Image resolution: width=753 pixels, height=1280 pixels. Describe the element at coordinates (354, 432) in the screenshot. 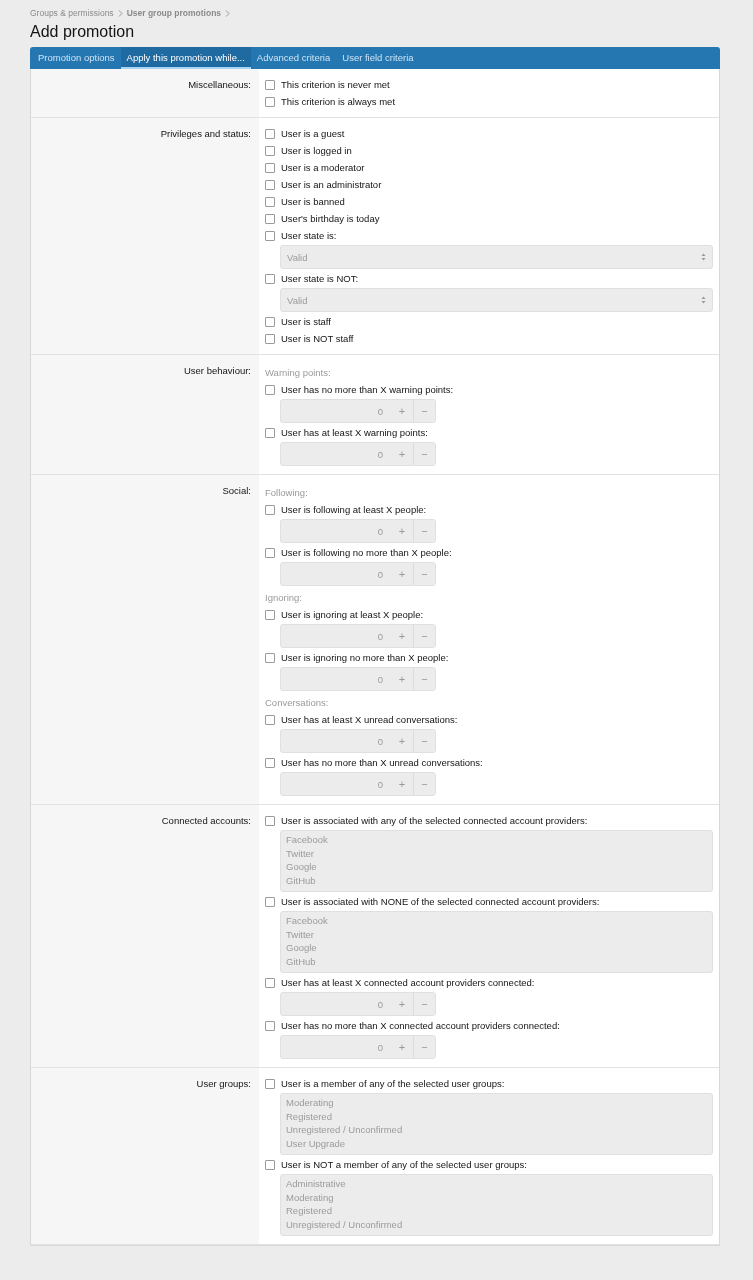

I see `checkbox-label: User has at least X warning points:` at that location.